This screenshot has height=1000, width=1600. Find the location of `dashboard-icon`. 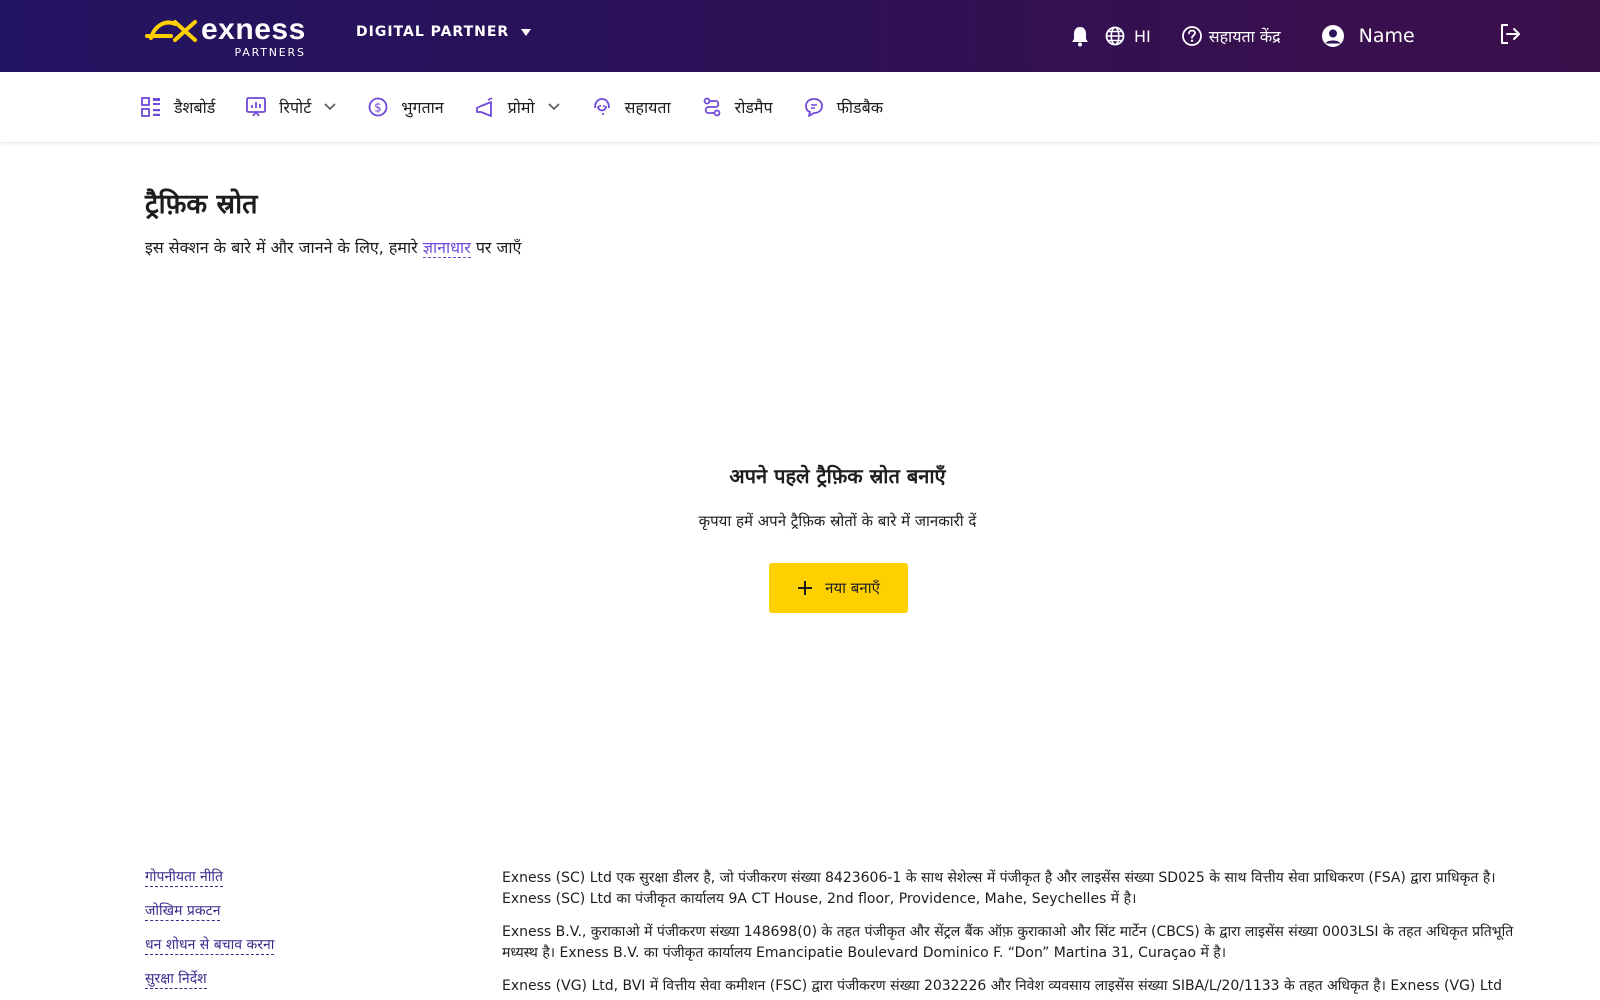

dashboard-icon is located at coordinates (150, 107).